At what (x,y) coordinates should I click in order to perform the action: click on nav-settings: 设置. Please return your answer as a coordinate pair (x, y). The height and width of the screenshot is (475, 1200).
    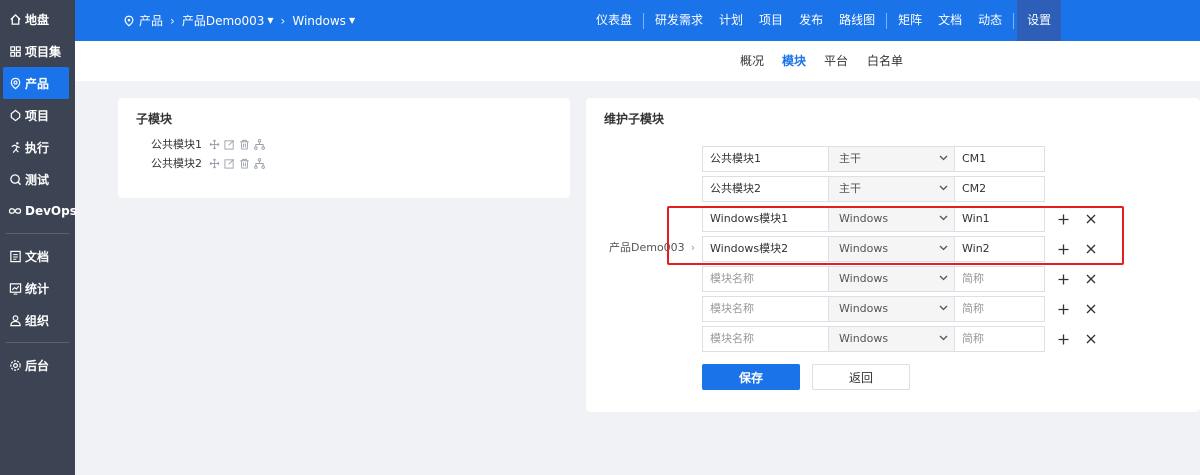
    Looking at the image, I should click on (1039, 20).